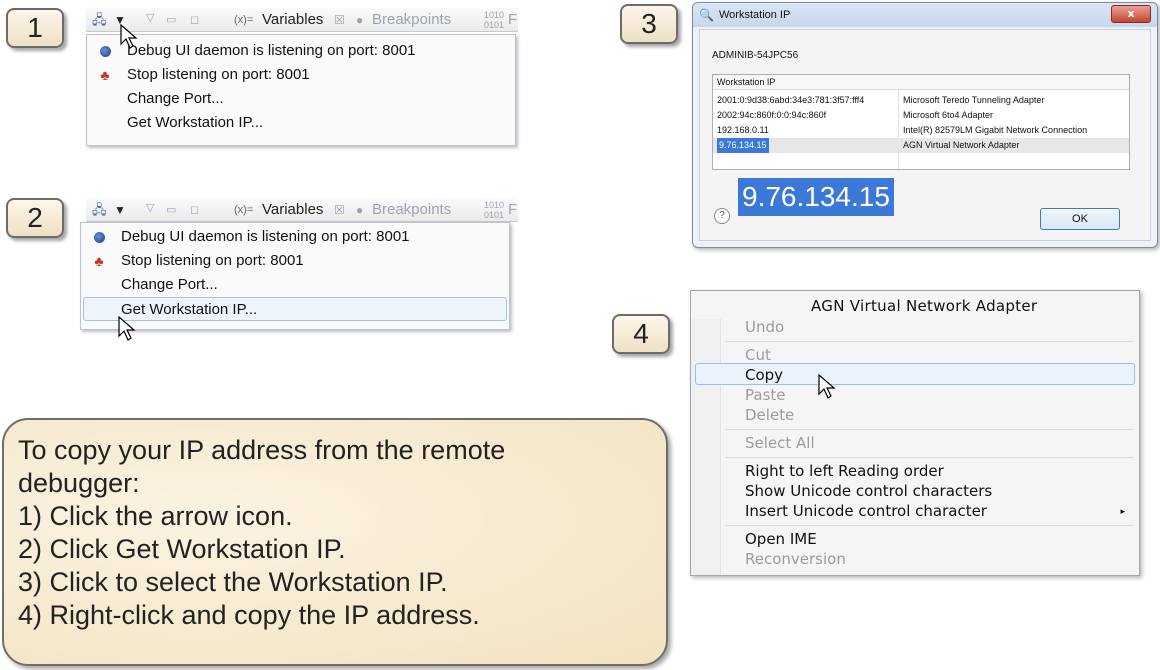 This screenshot has height=670, width=1160. What do you see at coordinates (262, 450) in the screenshot?
I see `instruction-line: To copy your IP address from the remote` at bounding box center [262, 450].